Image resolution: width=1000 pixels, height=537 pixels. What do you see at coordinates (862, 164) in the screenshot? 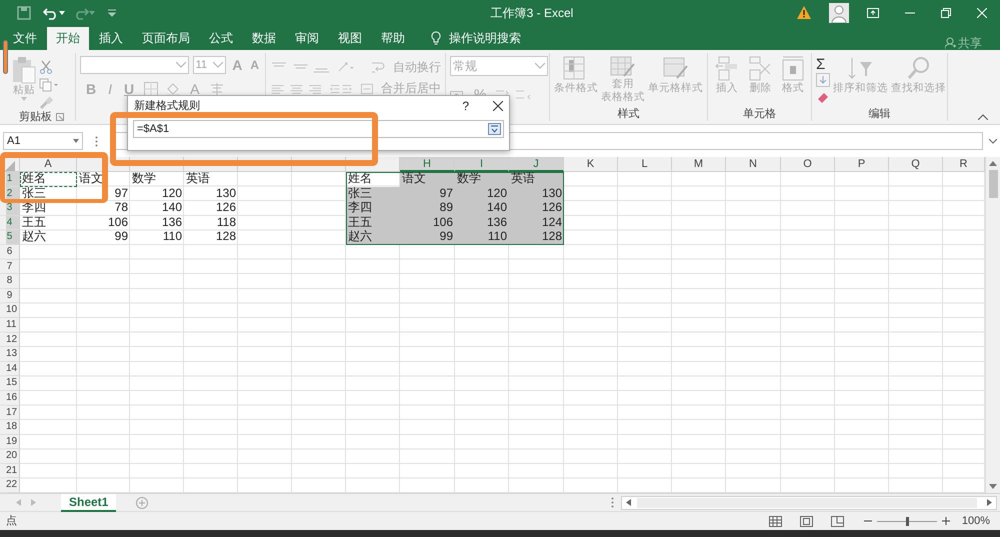
I see `column-header: P` at bounding box center [862, 164].